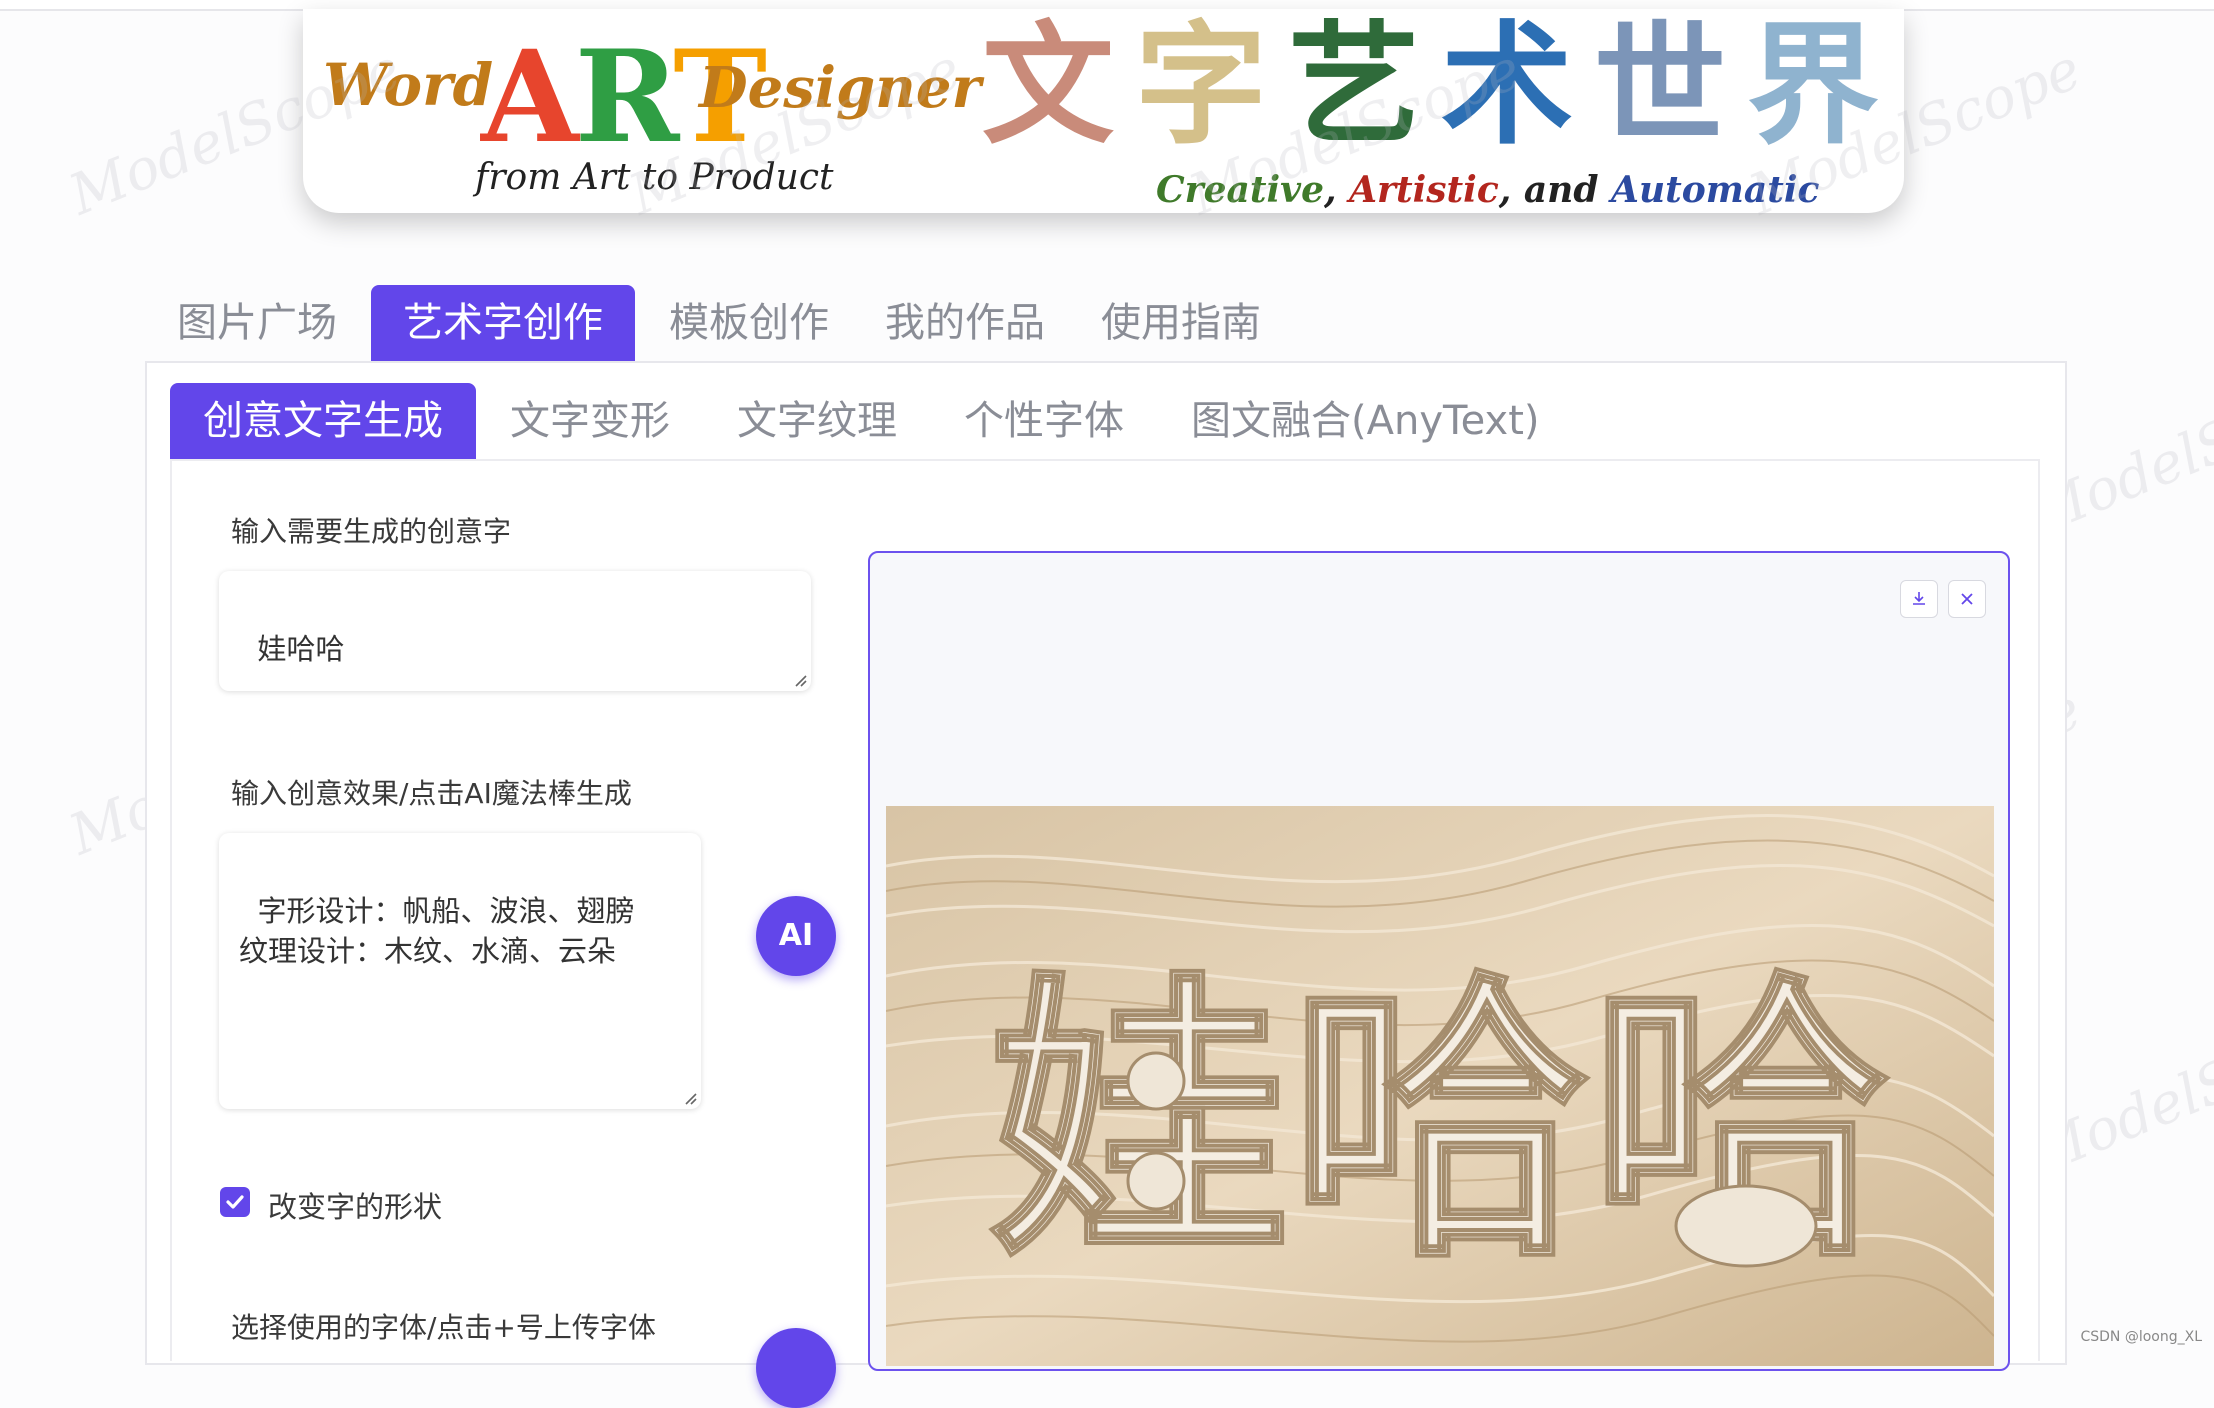 The width and height of the screenshot is (2214, 1408). Describe the element at coordinates (323, 421) in the screenshot. I see `subtab-creative-text: 创意文字生成` at that location.